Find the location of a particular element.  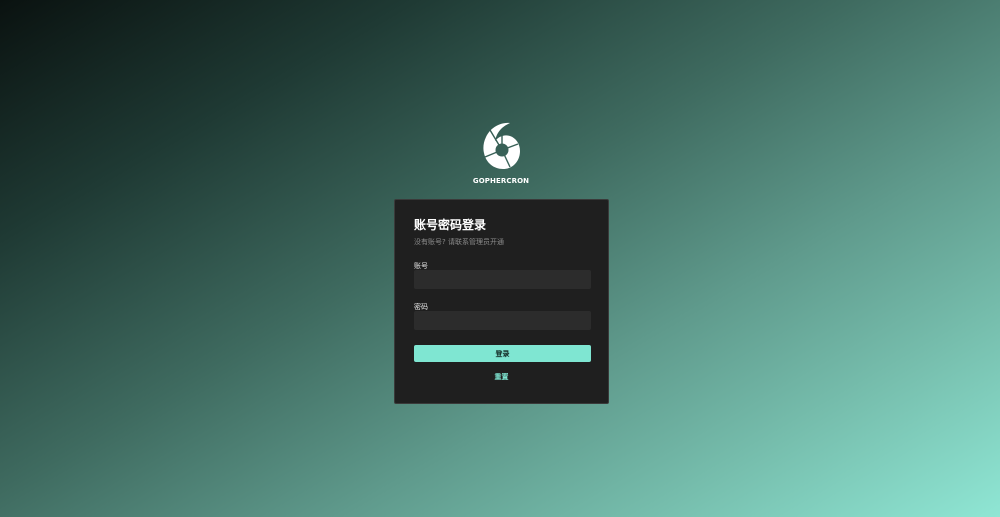

password-input is located at coordinates (502, 320).